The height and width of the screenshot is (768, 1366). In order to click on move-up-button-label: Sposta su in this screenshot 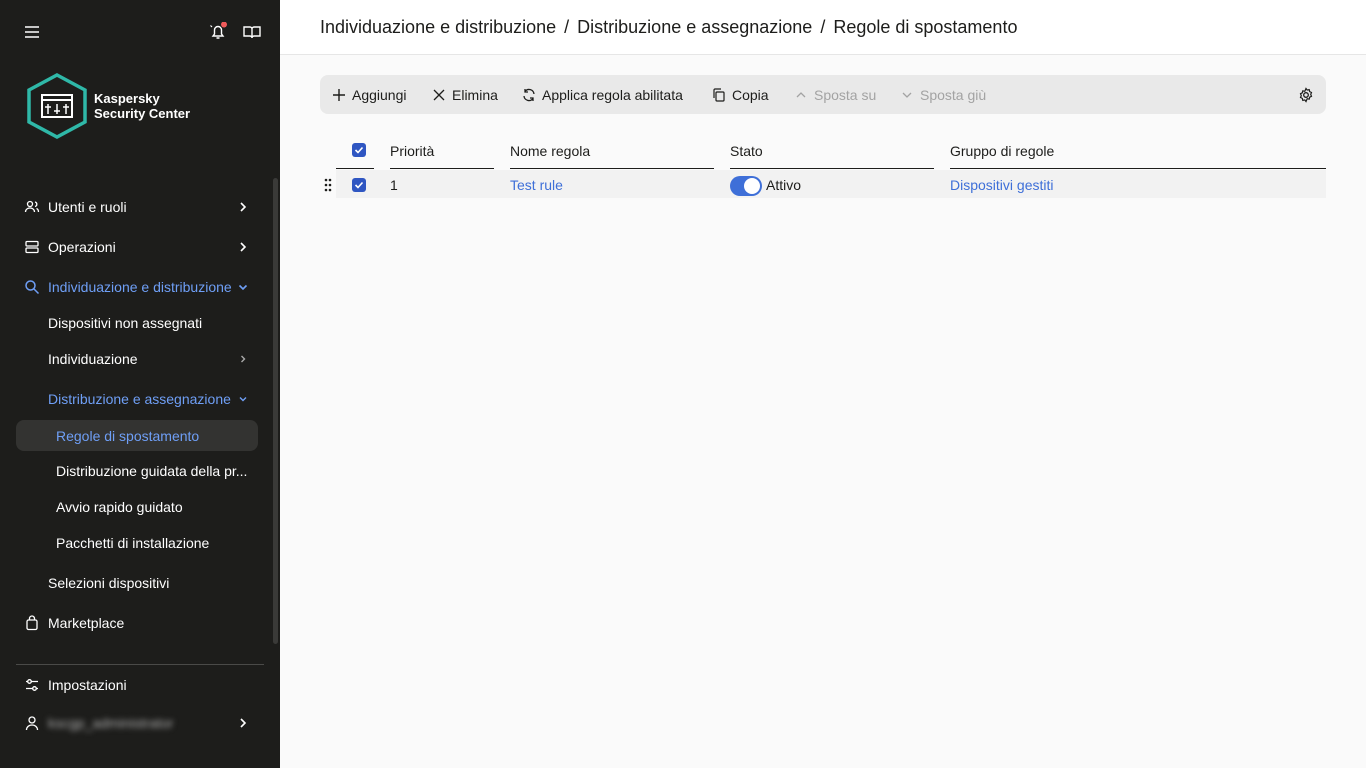, I will do `click(845, 94)`.